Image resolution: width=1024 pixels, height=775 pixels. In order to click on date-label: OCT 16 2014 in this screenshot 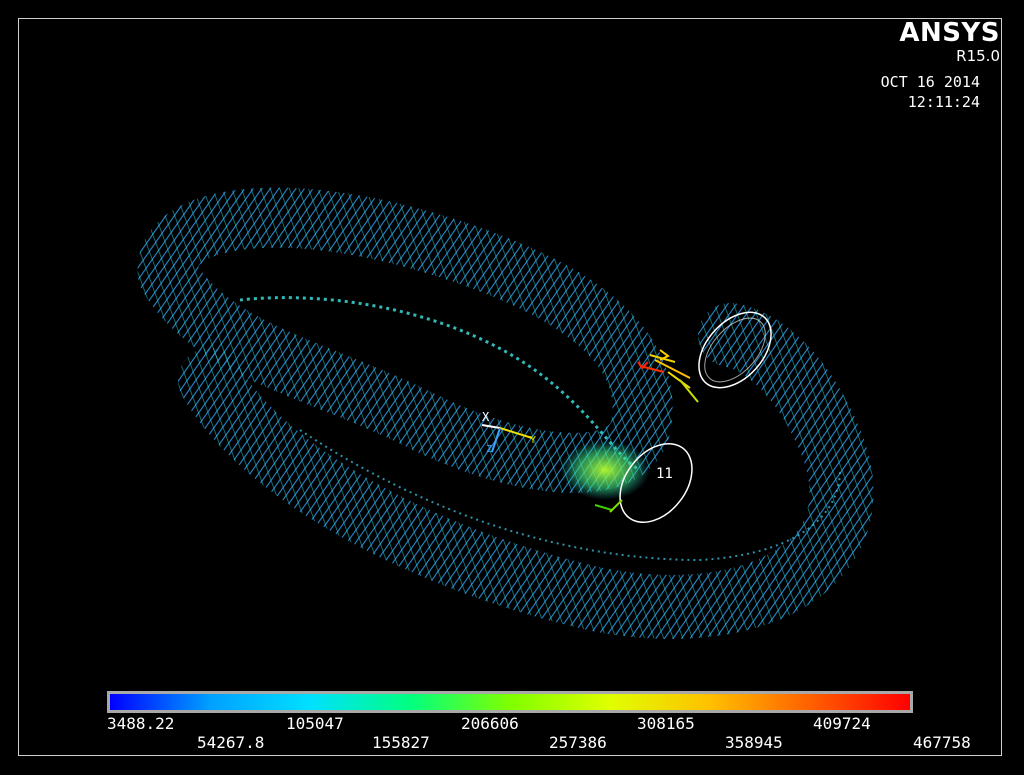, I will do `click(930, 82)`.